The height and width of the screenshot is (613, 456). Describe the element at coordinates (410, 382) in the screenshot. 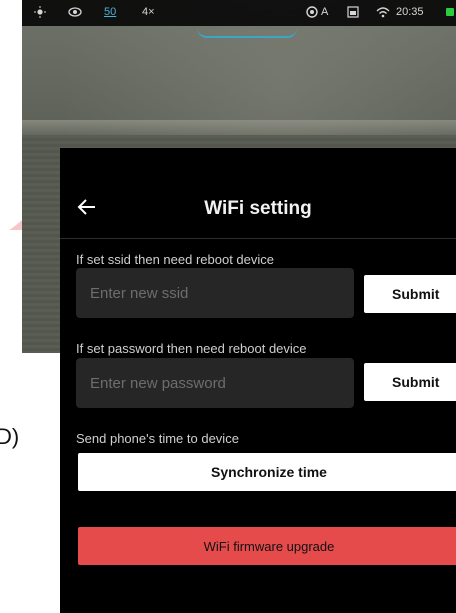

I see `password-submit-button: Submit` at that location.